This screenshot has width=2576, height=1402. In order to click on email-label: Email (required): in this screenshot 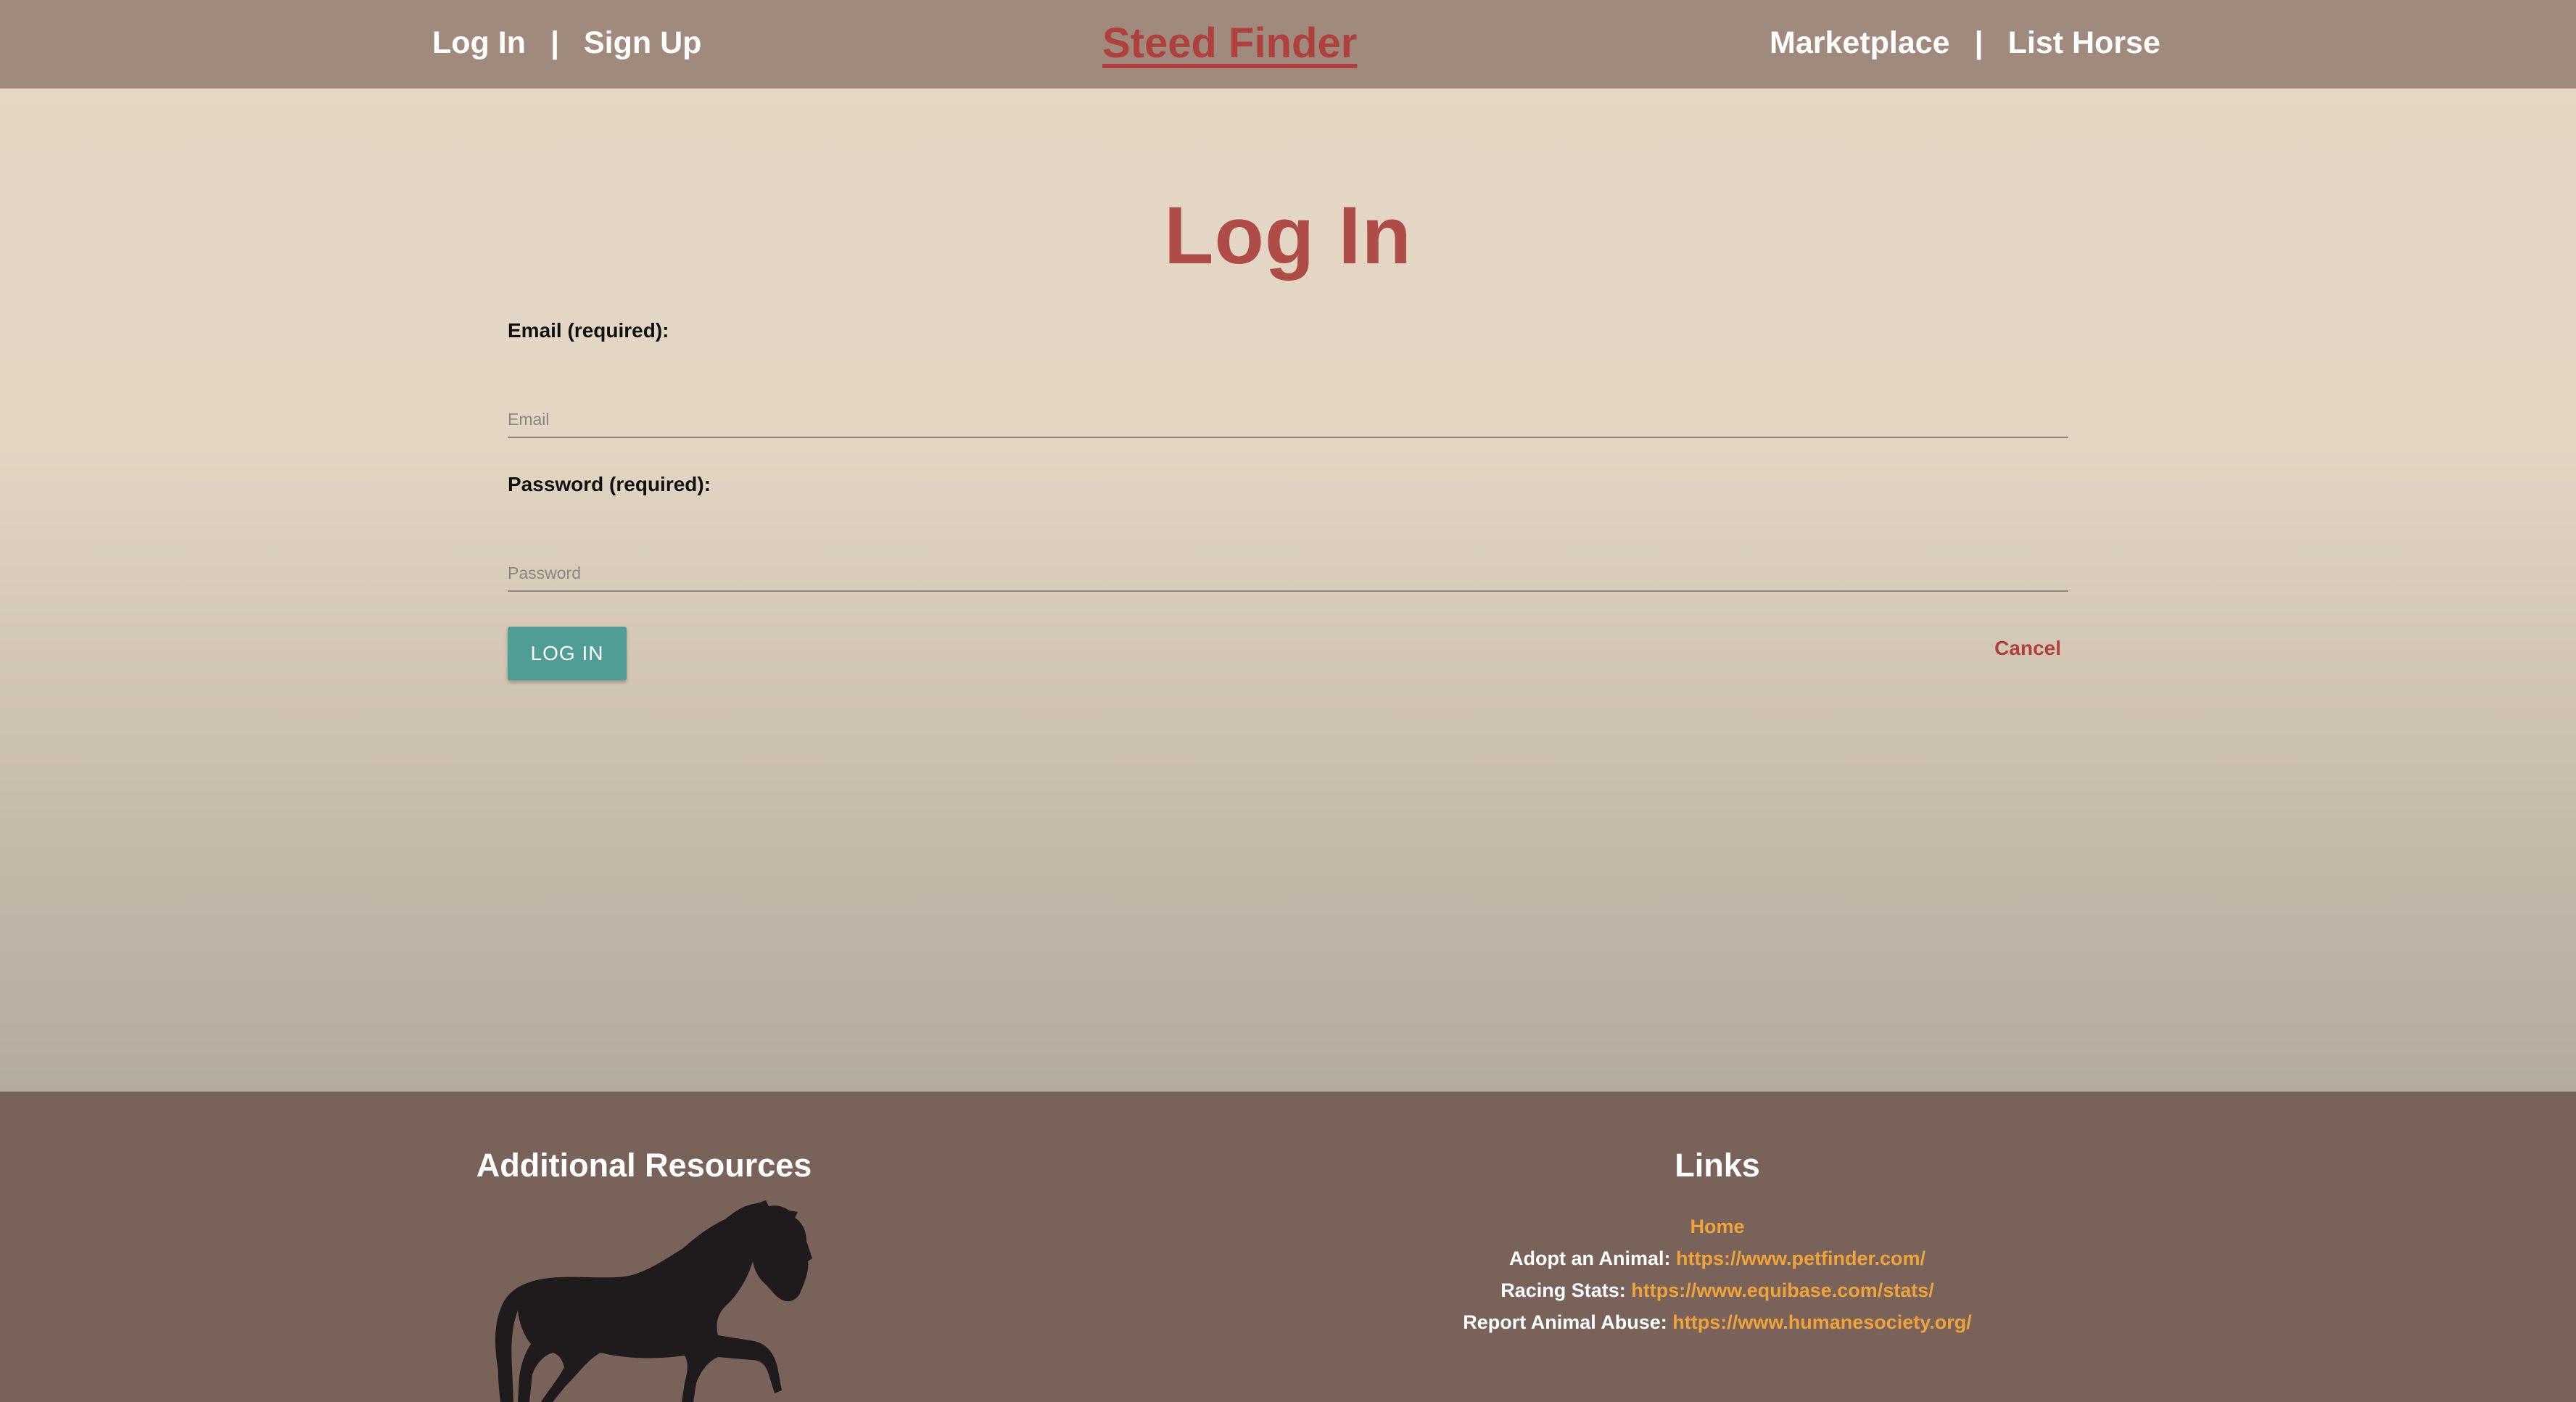, I will do `click(588, 330)`.